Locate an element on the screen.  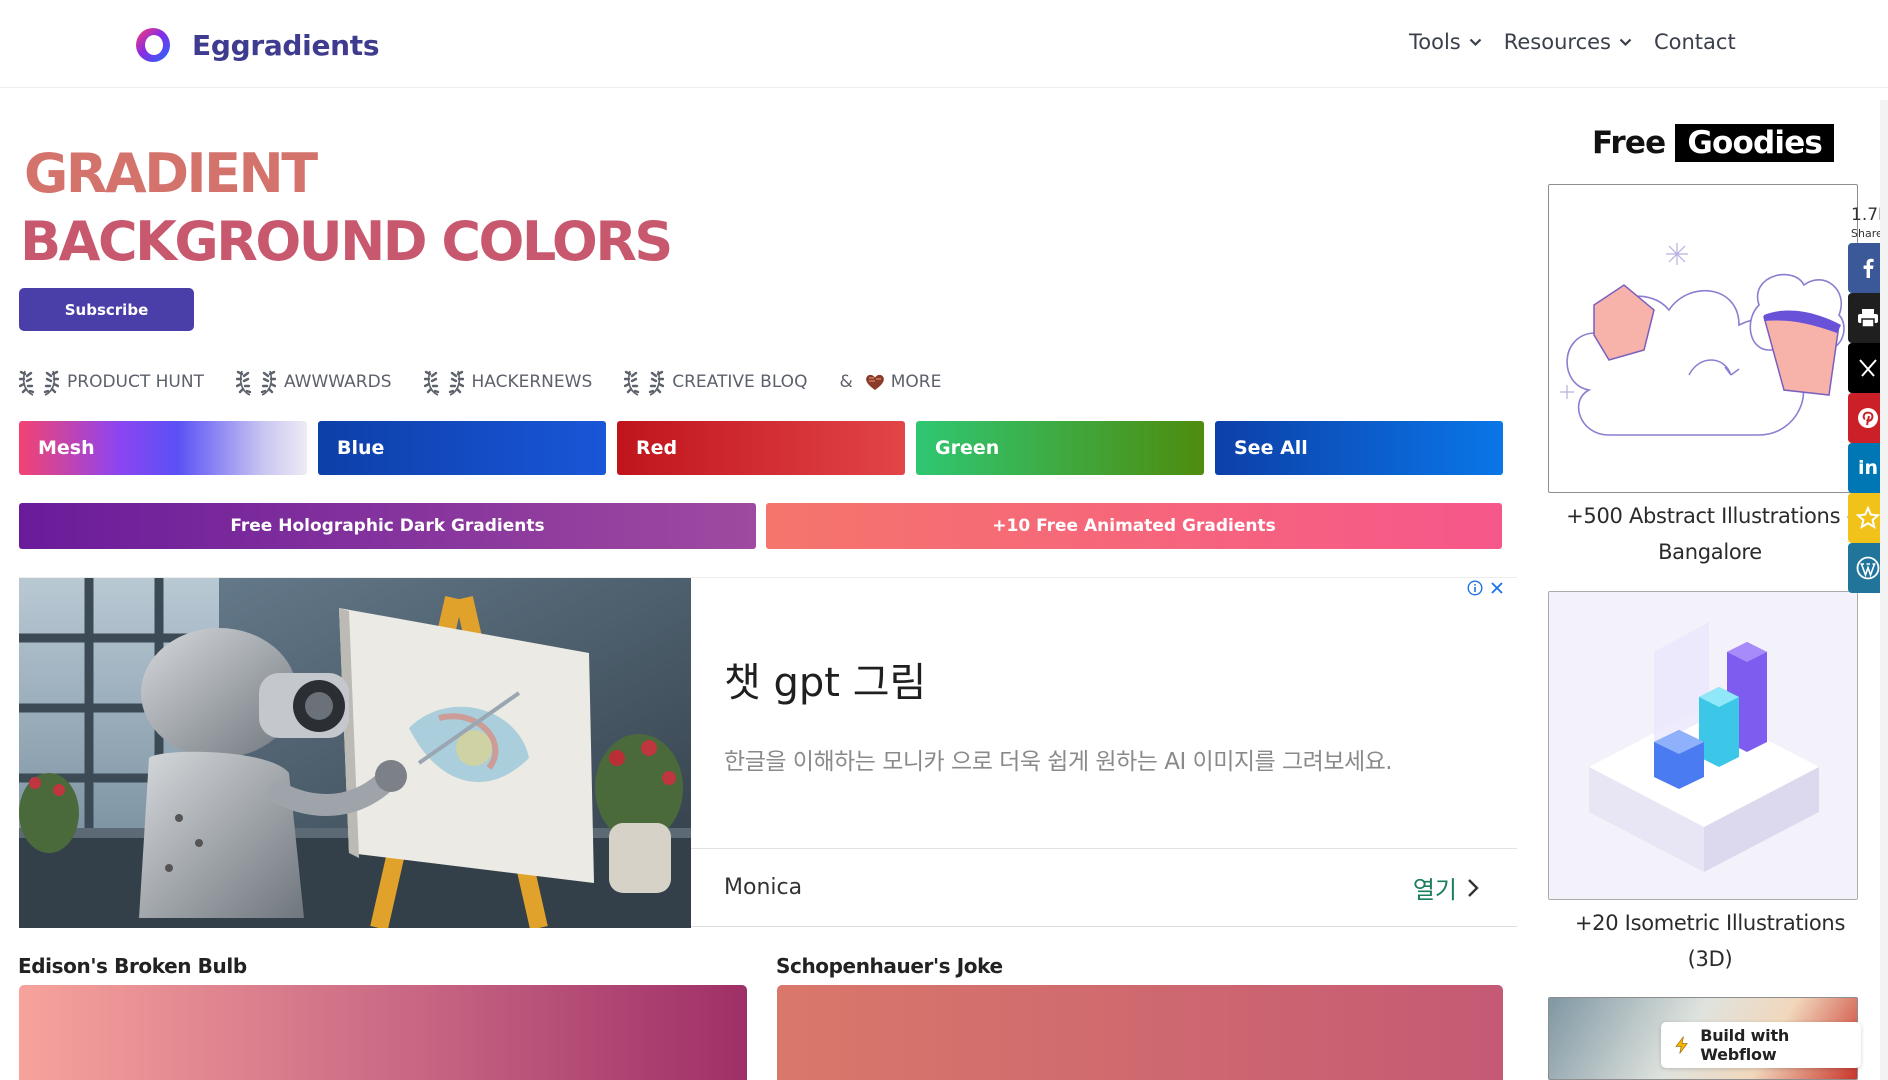
category-label: Green is located at coordinates (967, 448).